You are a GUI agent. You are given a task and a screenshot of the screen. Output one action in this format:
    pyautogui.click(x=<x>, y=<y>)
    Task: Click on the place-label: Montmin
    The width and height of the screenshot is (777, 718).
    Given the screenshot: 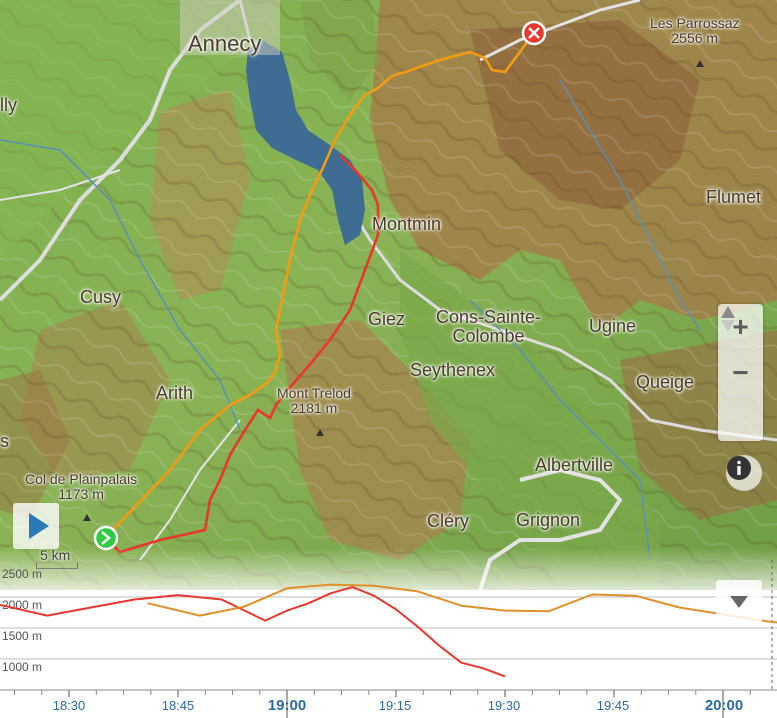 What is the action you would take?
    pyautogui.click(x=407, y=224)
    